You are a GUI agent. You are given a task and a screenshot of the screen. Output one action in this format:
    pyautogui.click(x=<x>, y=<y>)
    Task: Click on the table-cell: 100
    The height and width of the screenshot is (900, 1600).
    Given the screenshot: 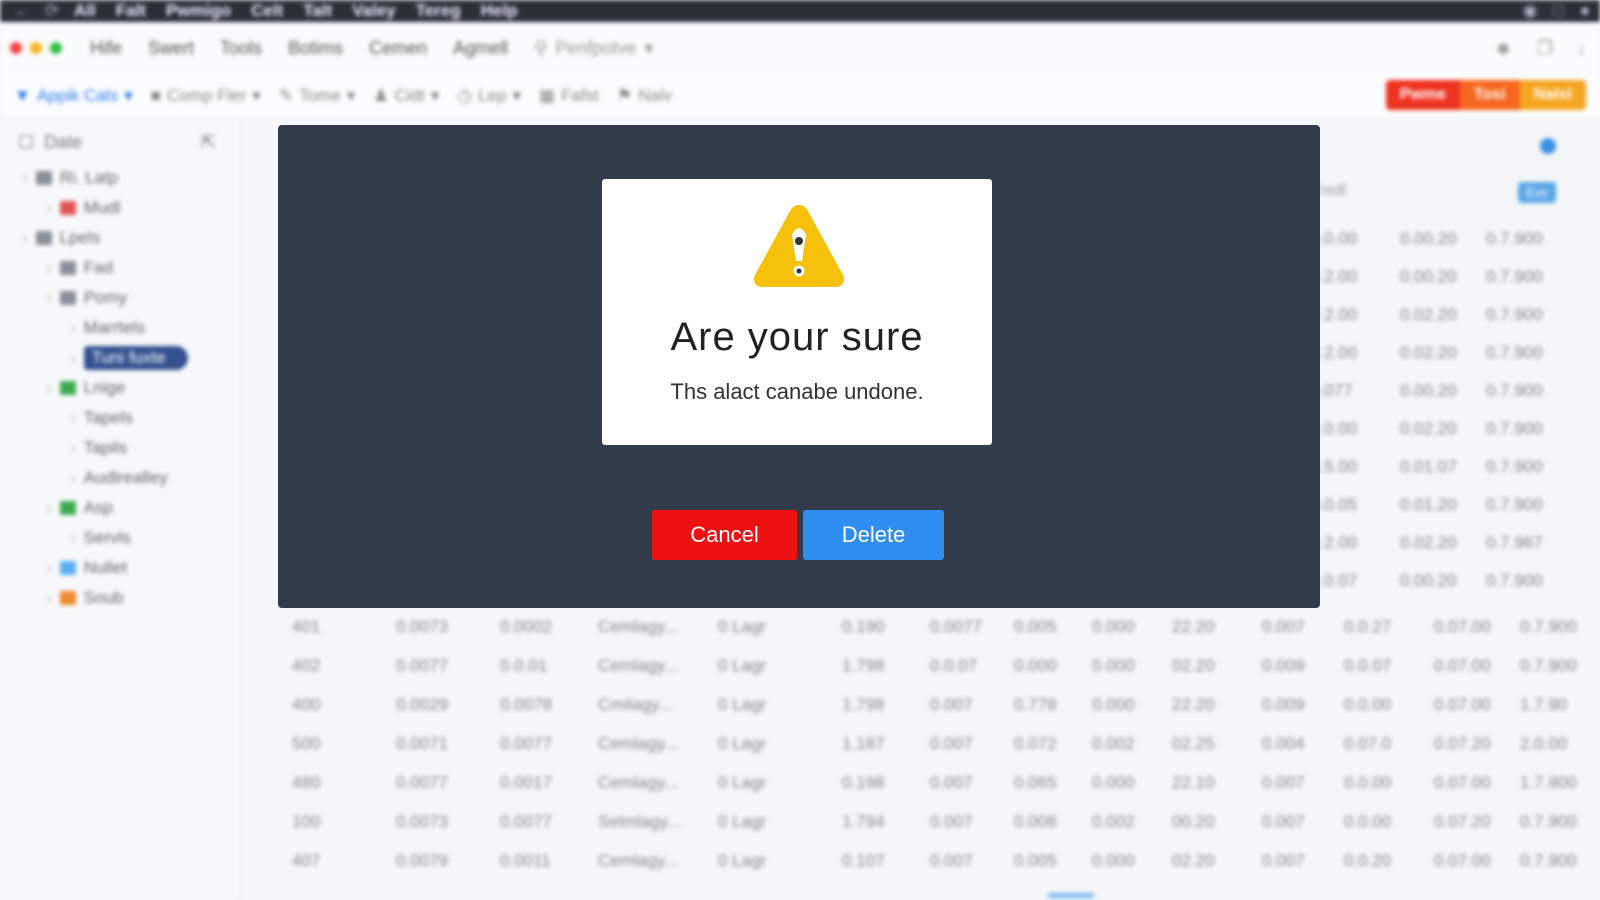 What is the action you would take?
    pyautogui.click(x=306, y=821)
    